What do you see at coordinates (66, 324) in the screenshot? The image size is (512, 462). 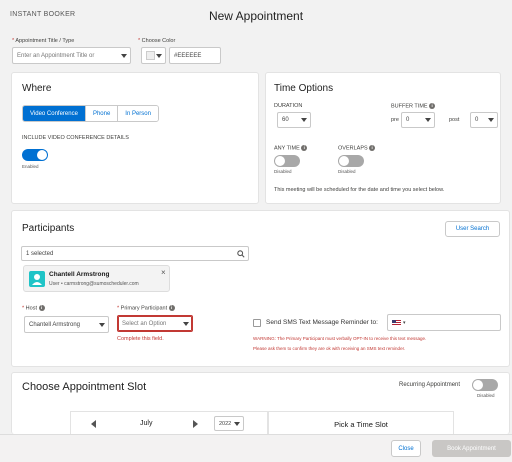 I see `host-select: Chantell Armstrong` at bounding box center [66, 324].